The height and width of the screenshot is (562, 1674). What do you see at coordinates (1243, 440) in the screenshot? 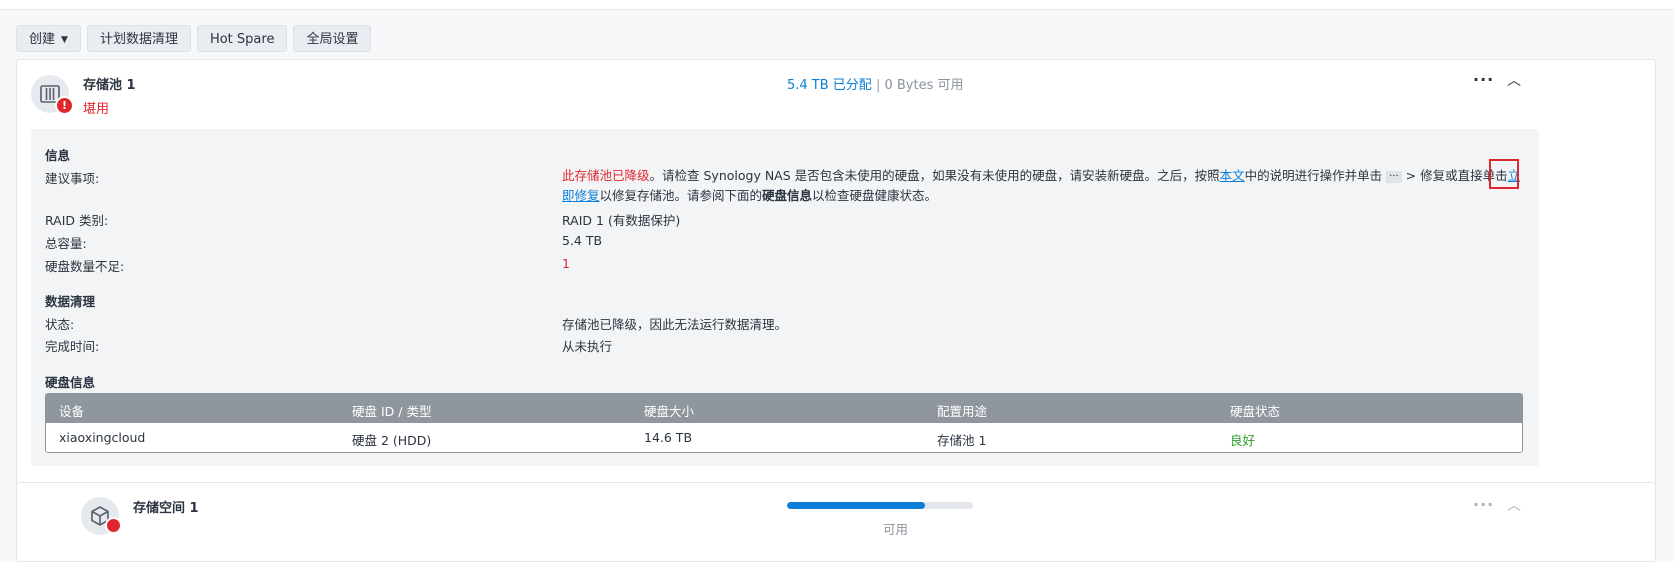
I see `cell-disk-status: 良好` at bounding box center [1243, 440].